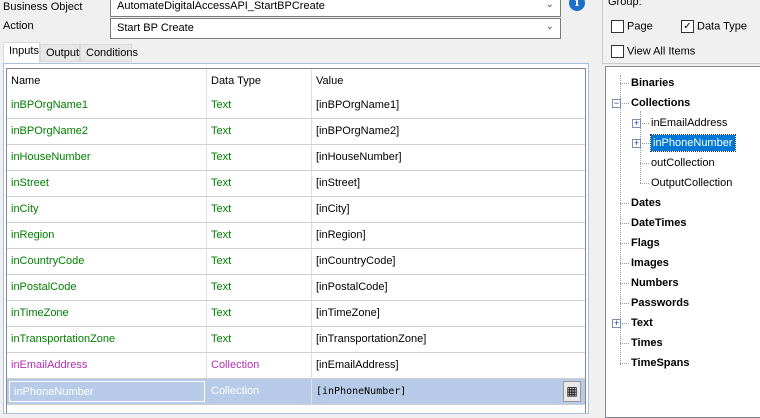  Describe the element at coordinates (645, 243) in the screenshot. I see `tree-item-flags: Flags` at that location.